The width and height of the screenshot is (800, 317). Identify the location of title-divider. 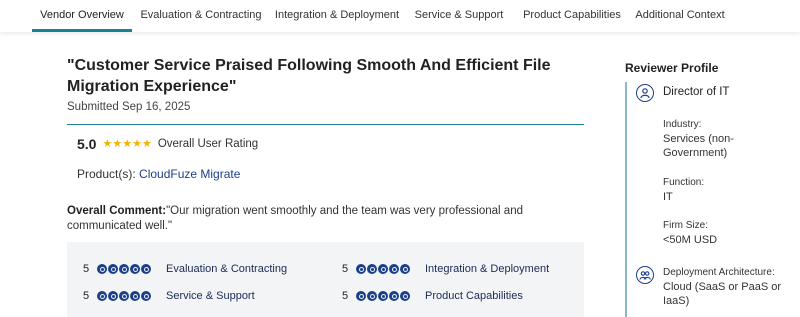
(325, 124).